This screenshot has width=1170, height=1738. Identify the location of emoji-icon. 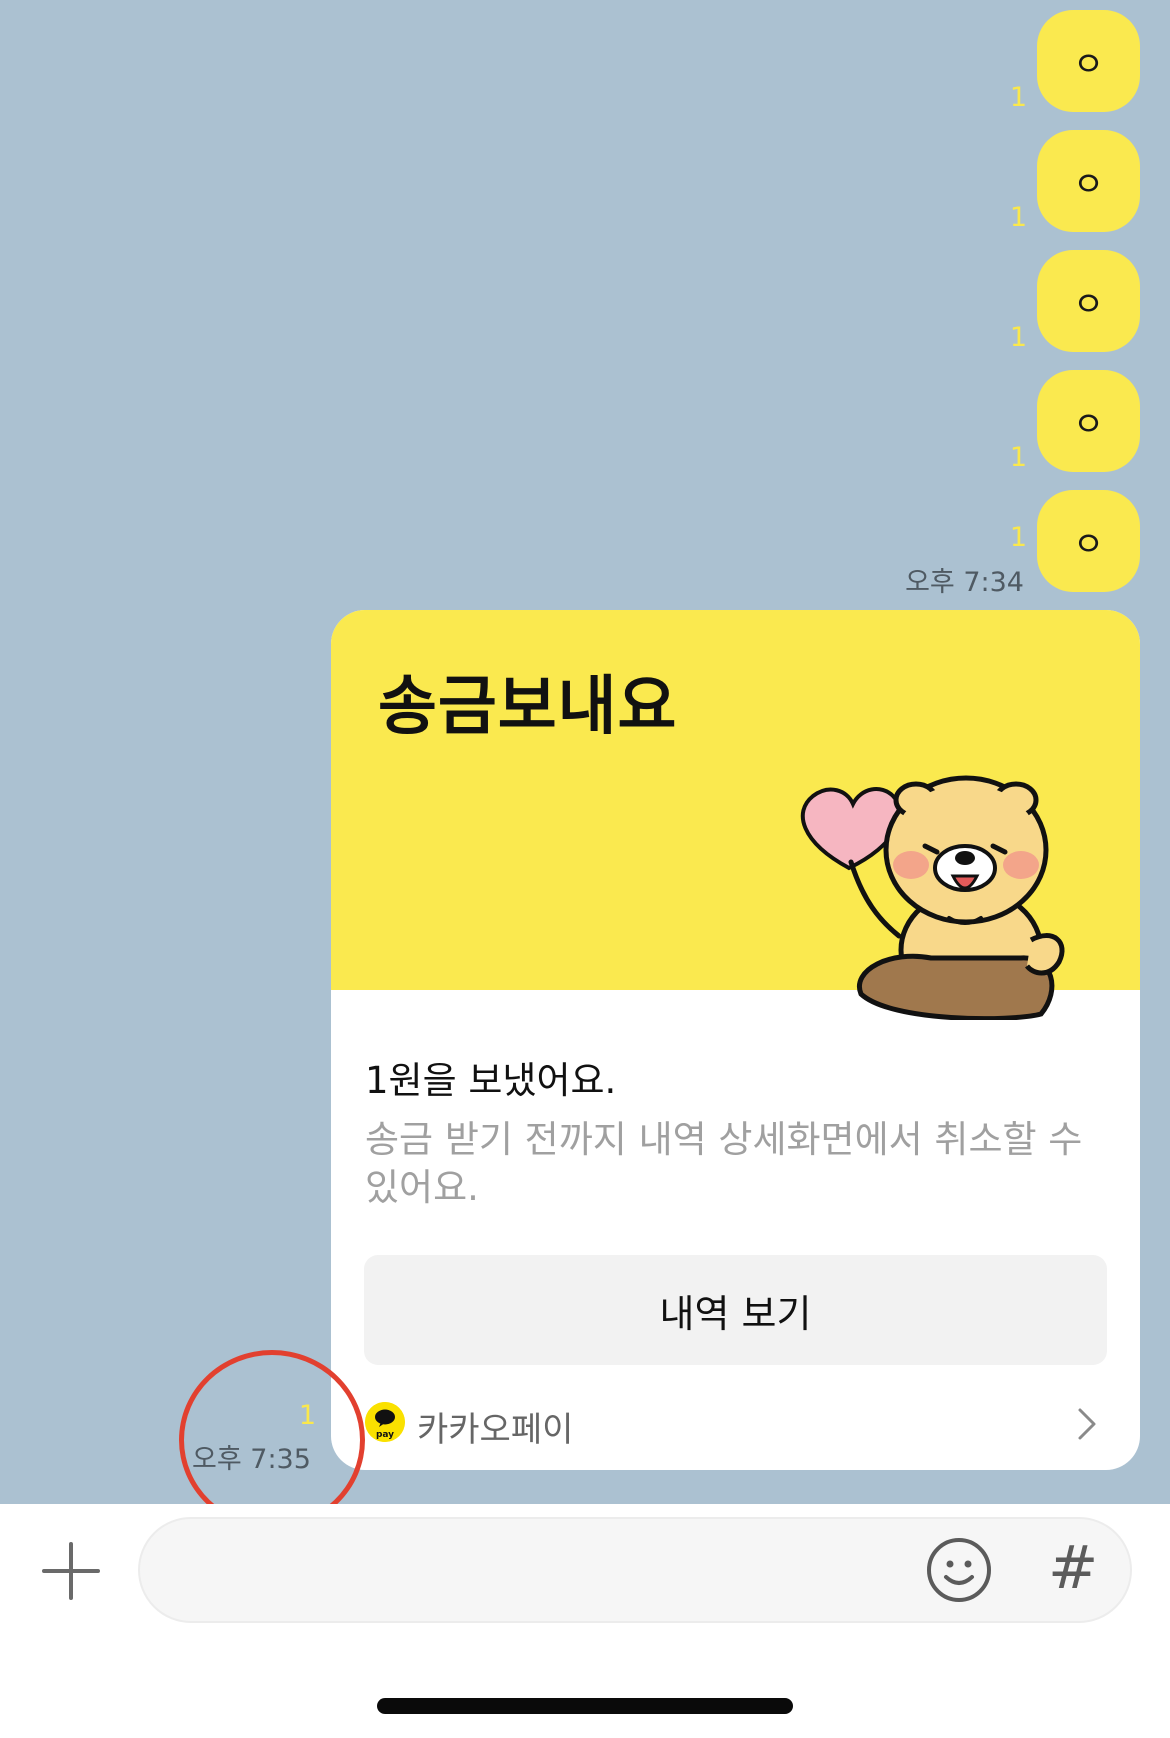
(959, 1570).